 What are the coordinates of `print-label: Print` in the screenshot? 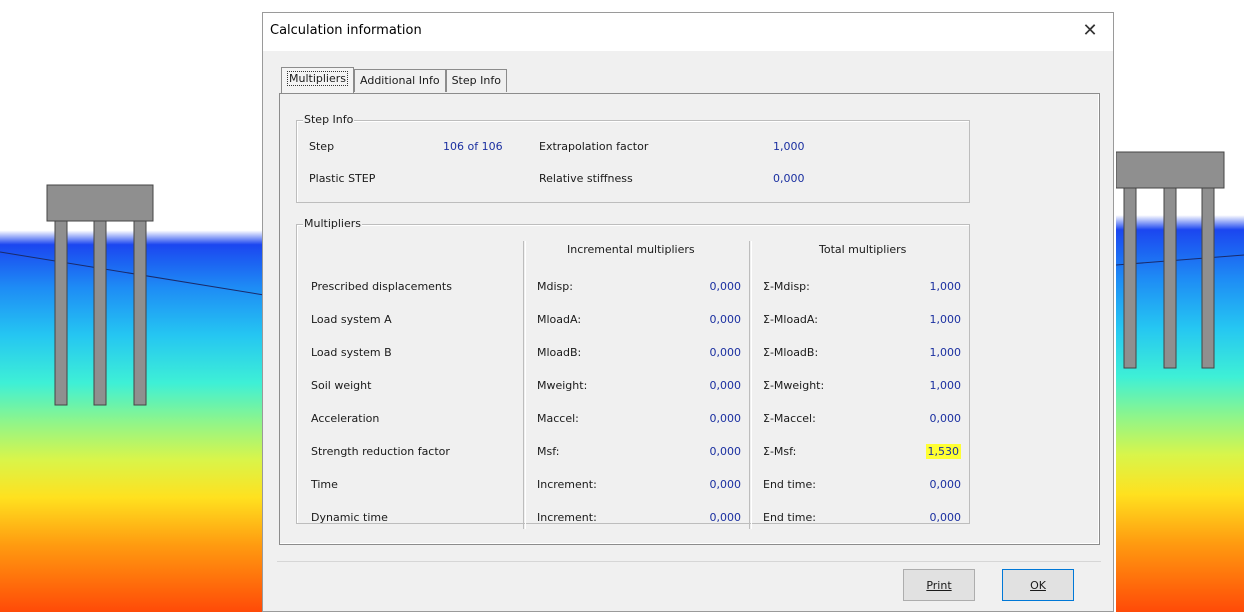 It's located at (939, 585).